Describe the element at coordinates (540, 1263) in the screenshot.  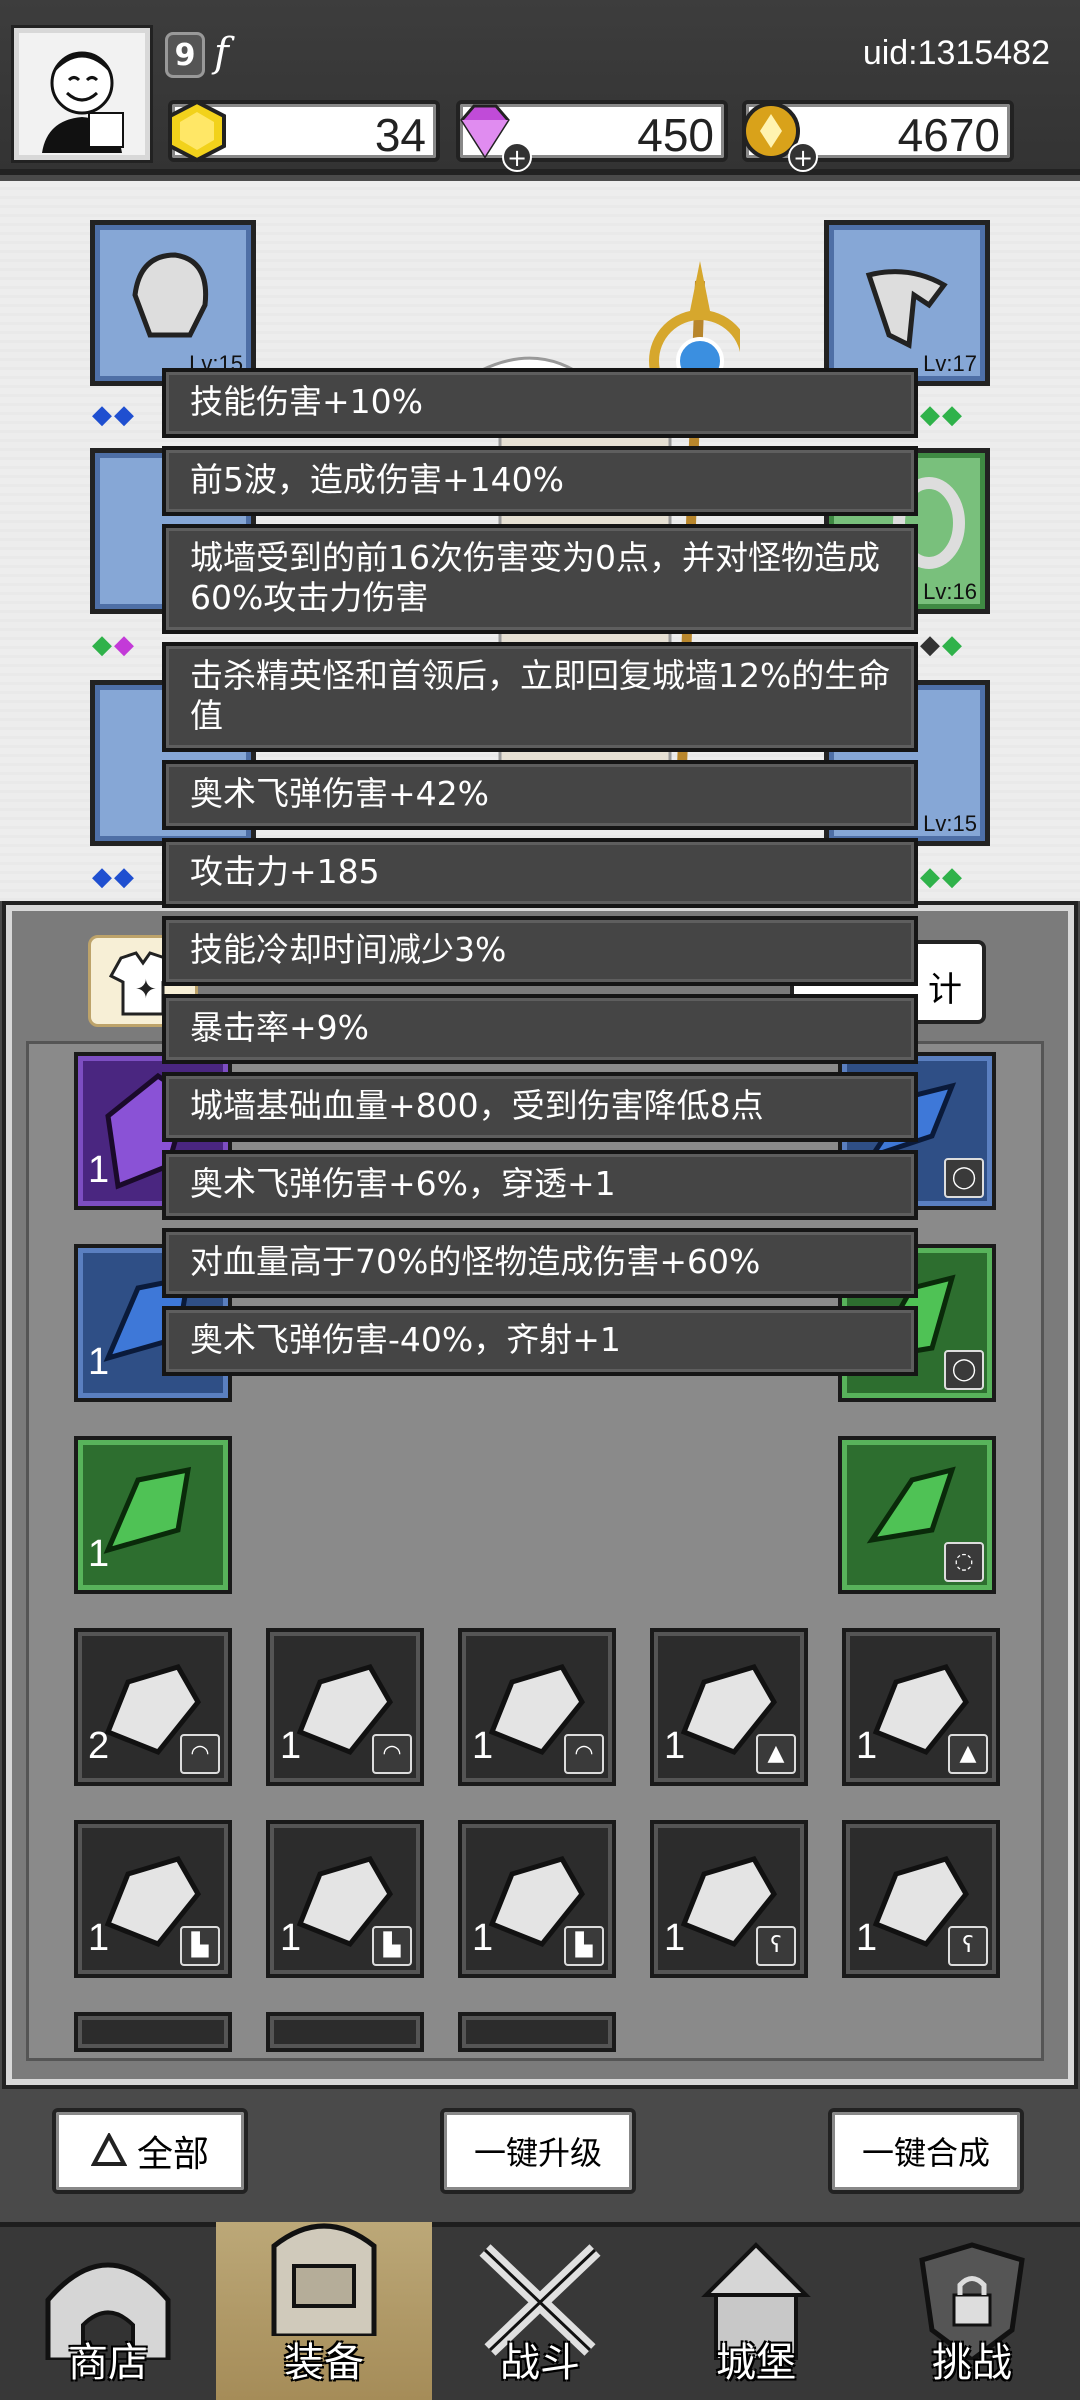
I see `tooltip-line: 对血量高于70%的怪物造成伤害+60%` at that location.